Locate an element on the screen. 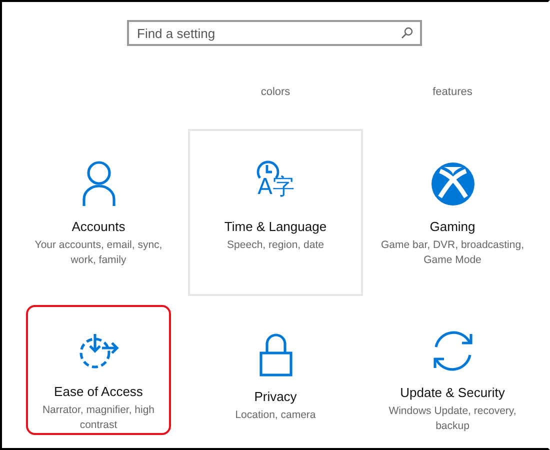 The height and width of the screenshot is (450, 550). person-icon is located at coordinates (99, 184).